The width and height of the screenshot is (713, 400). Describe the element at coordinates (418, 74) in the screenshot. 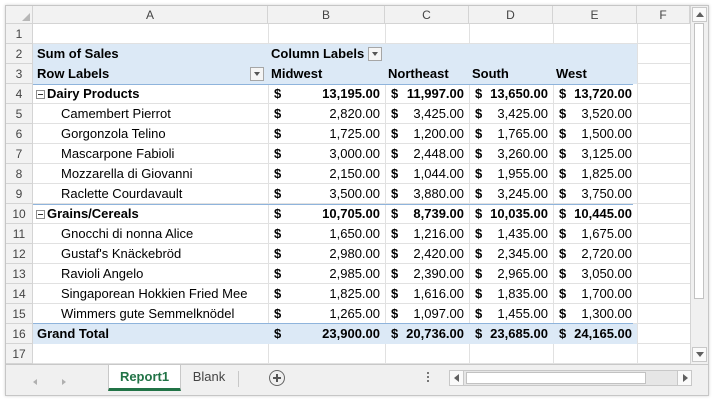

I see `region-header-northeast: Northeast` at that location.